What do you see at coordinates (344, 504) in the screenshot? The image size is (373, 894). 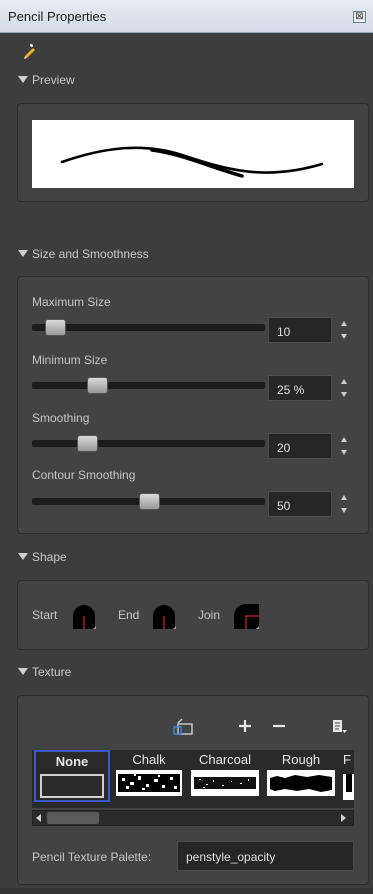 I see `contour-smoothing-spinner` at bounding box center [344, 504].